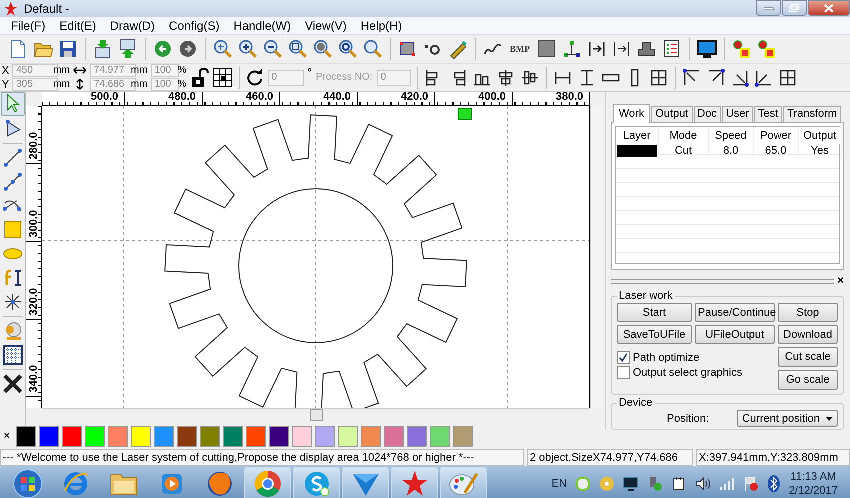 The height and width of the screenshot is (498, 850). What do you see at coordinates (199, 78) in the screenshot?
I see `lock-icon` at bounding box center [199, 78].